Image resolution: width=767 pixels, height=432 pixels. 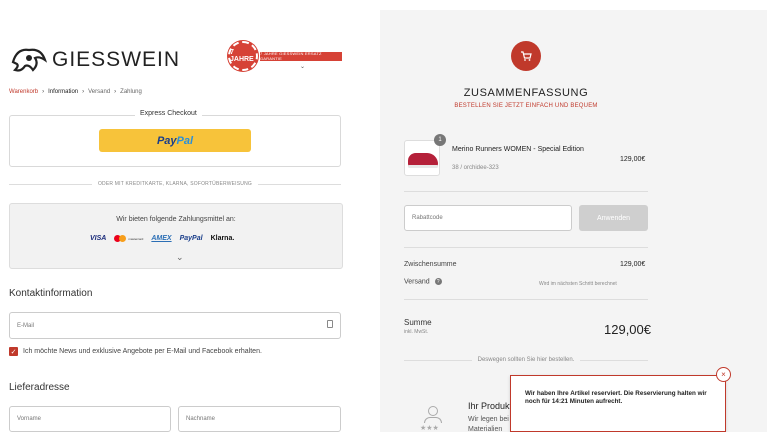 What do you see at coordinates (259, 419) in the screenshot?
I see `lastname-field: Nachname` at bounding box center [259, 419].